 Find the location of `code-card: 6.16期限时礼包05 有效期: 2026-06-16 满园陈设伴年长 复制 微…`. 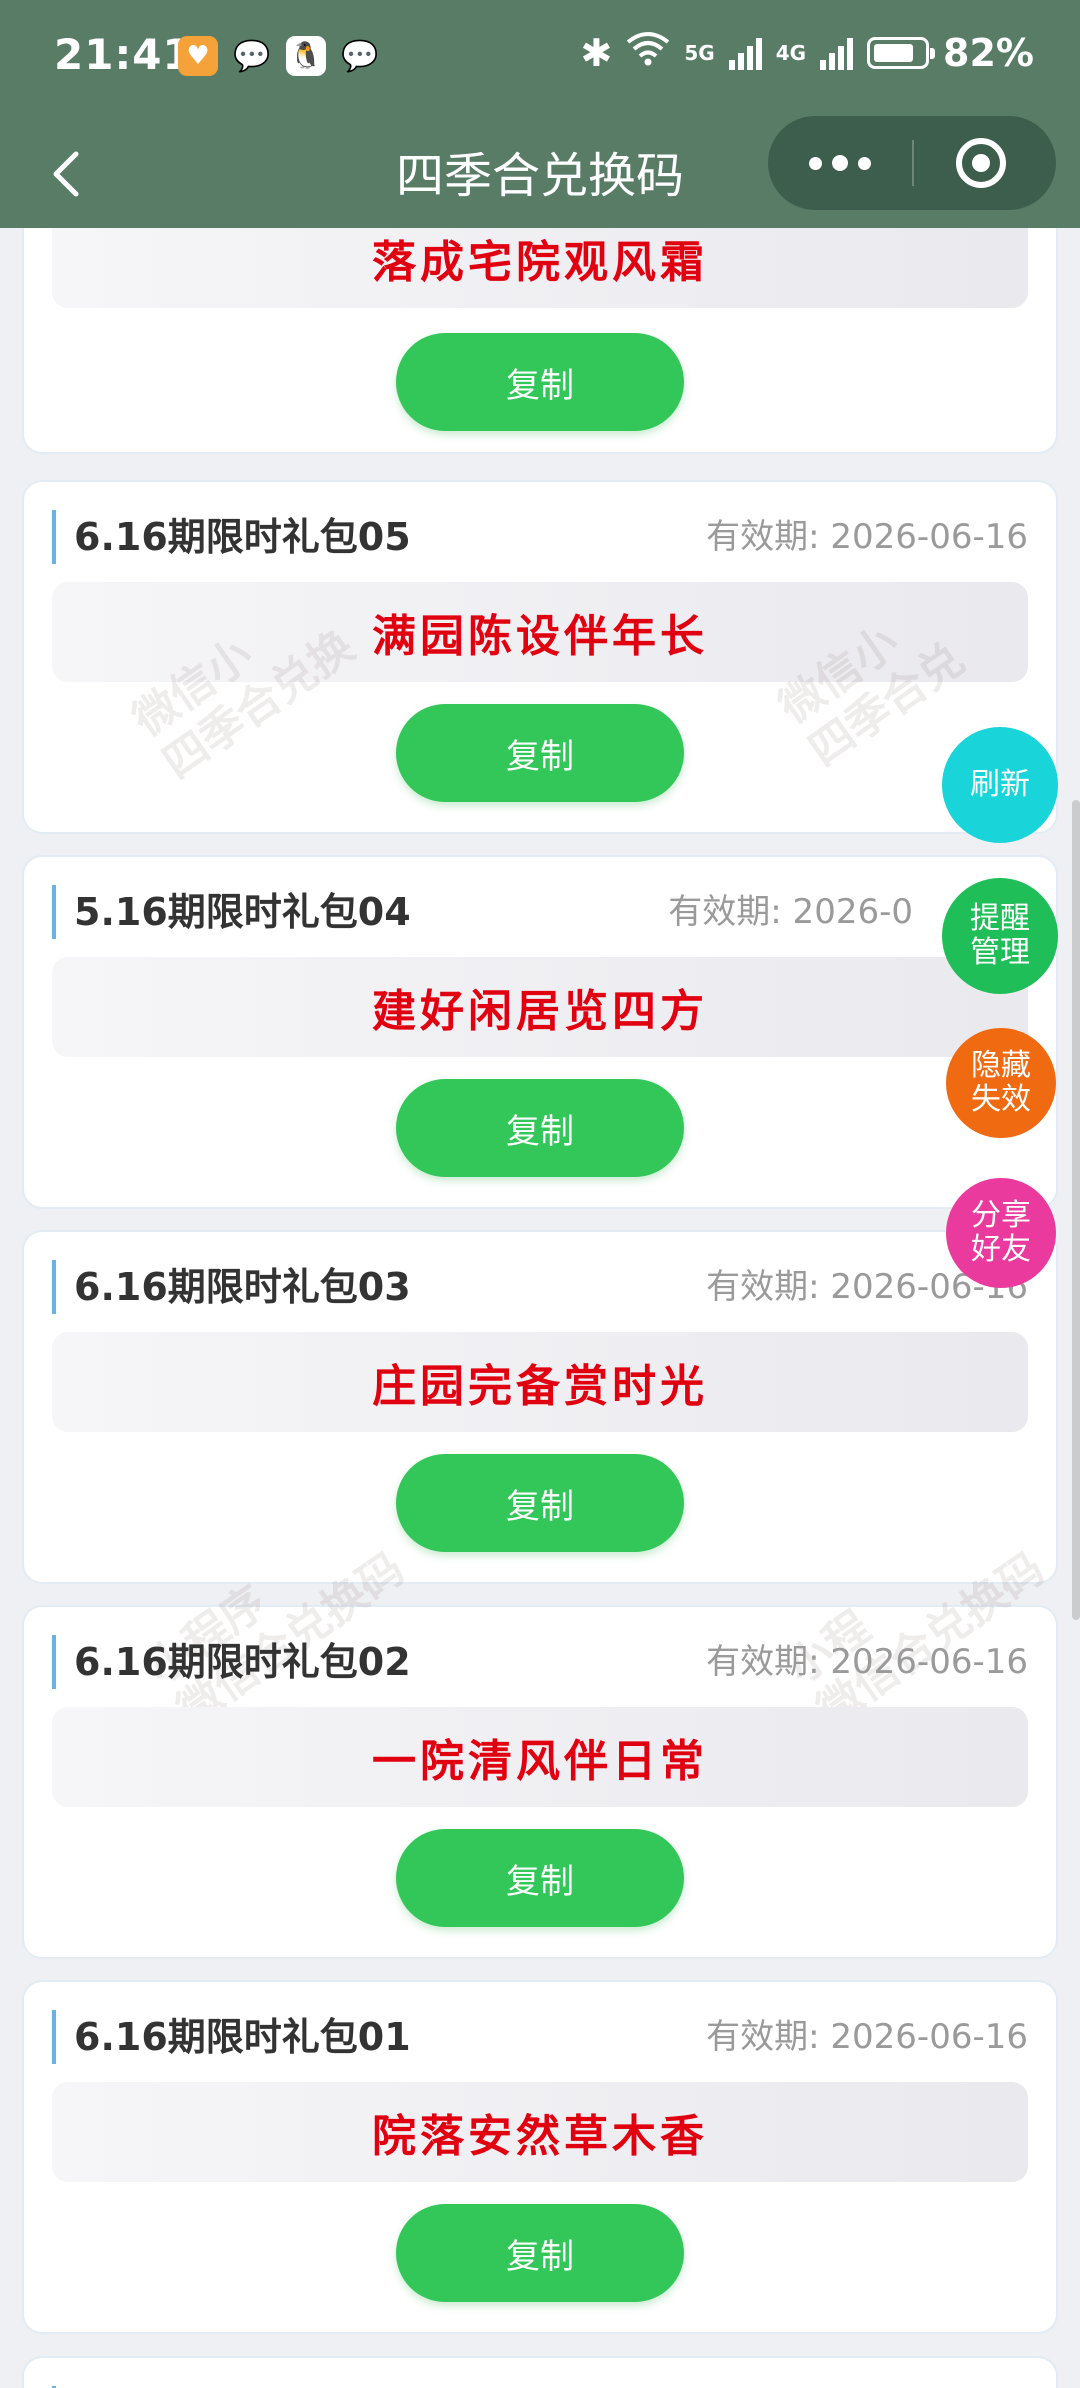

code-card: 6.16期限时礼包05 有效期: 2026-06-16 满园陈设伴年长 复制 微… is located at coordinates (540, 657).